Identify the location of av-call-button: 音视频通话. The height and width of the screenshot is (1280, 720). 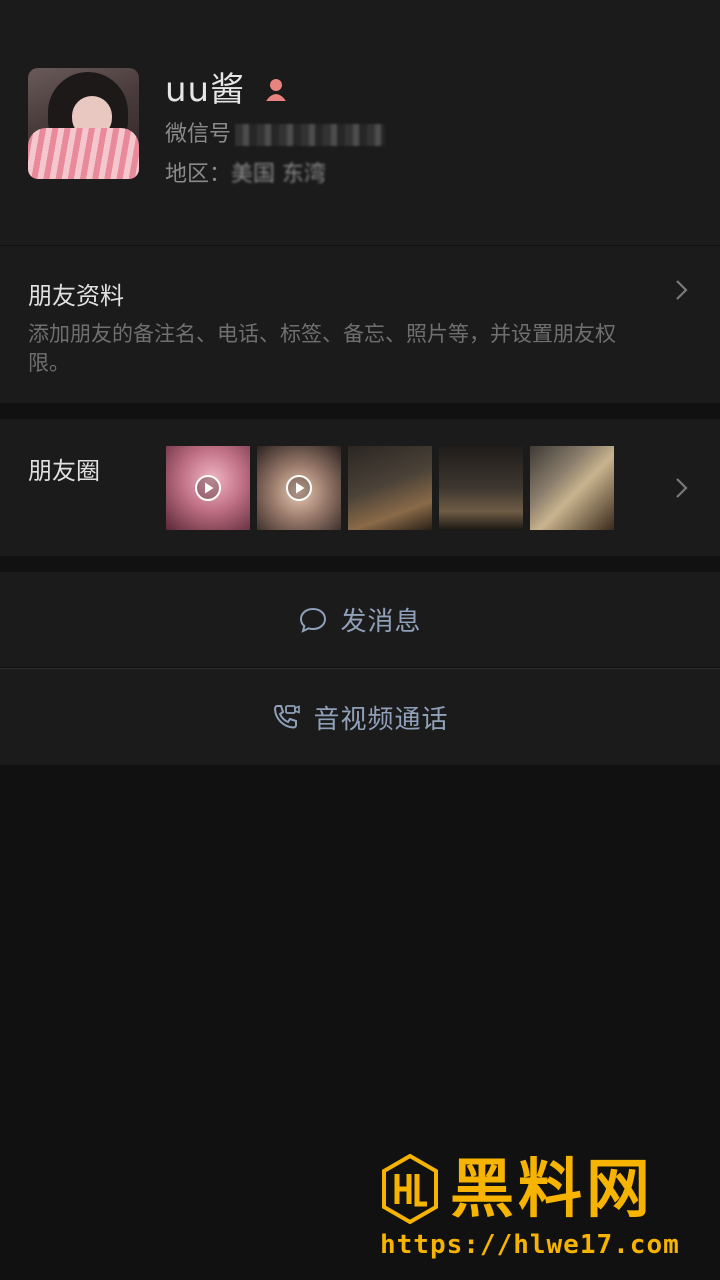
(360, 717).